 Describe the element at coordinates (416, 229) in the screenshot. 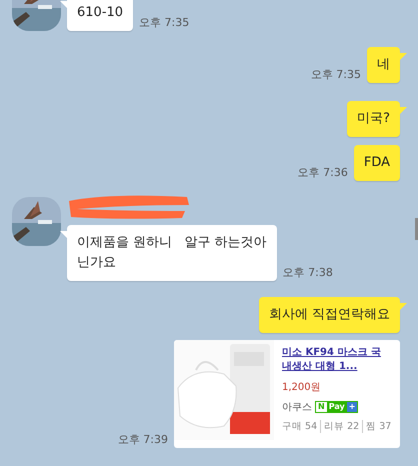

I see `scrollbar-thumb` at that location.